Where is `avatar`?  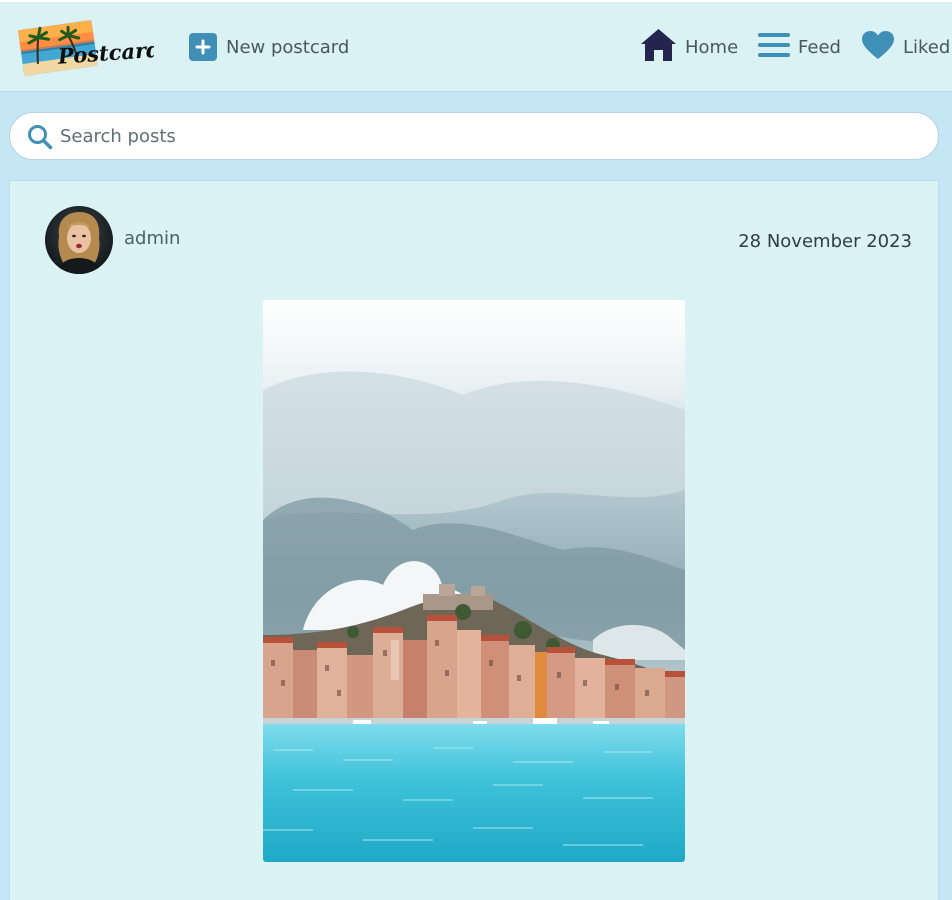 avatar is located at coordinates (79, 240).